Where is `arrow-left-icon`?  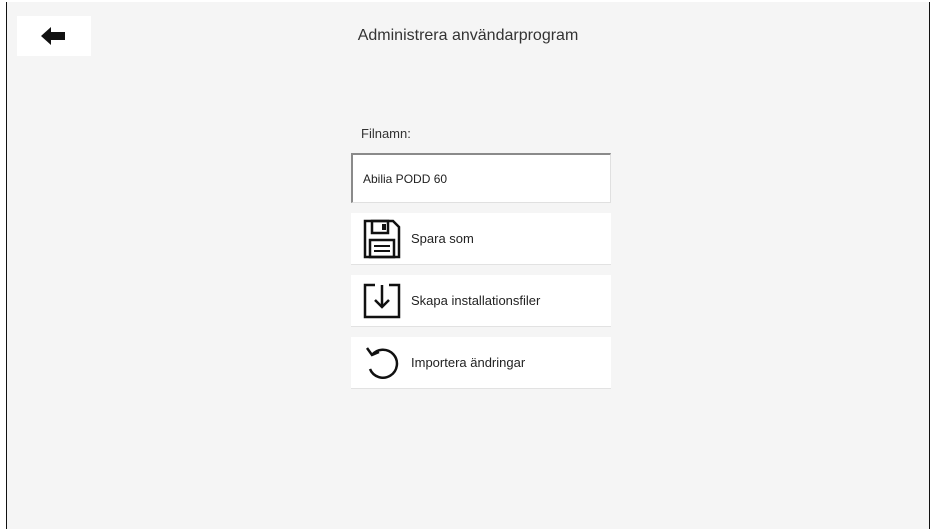 arrow-left-icon is located at coordinates (53, 36).